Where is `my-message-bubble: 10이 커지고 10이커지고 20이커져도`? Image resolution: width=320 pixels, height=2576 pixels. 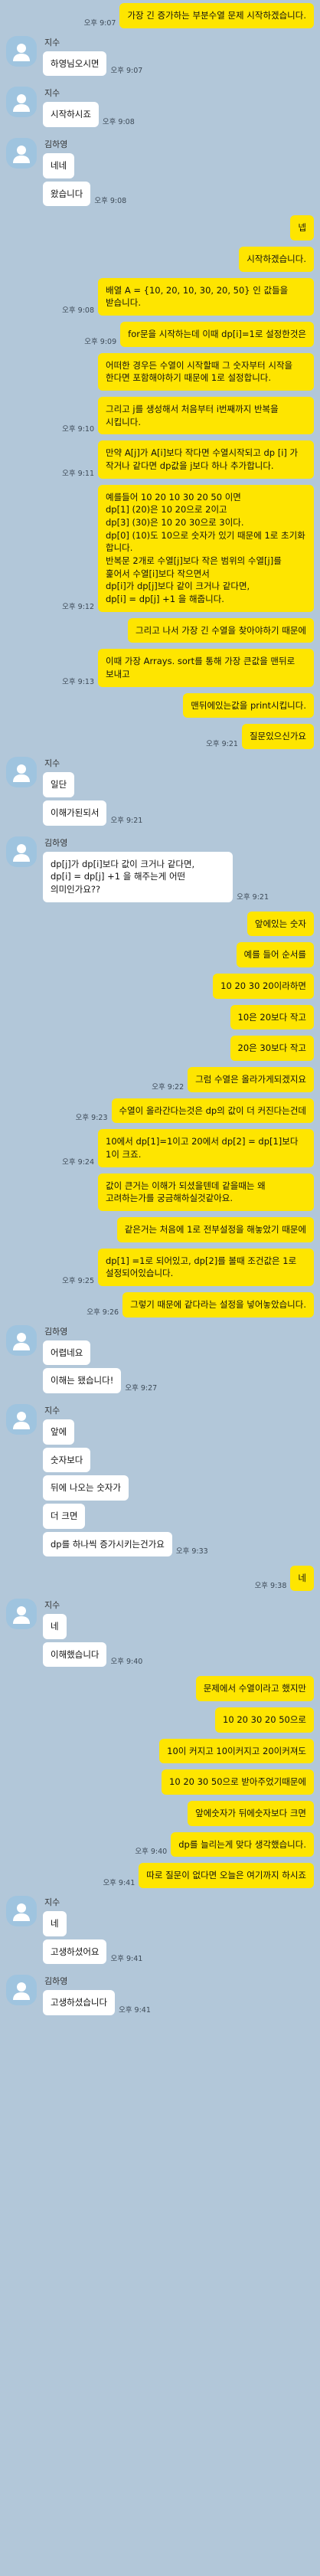
my-message-bubble: 10이 커지고 10이커지고 20이커져도 is located at coordinates (236, 1751).